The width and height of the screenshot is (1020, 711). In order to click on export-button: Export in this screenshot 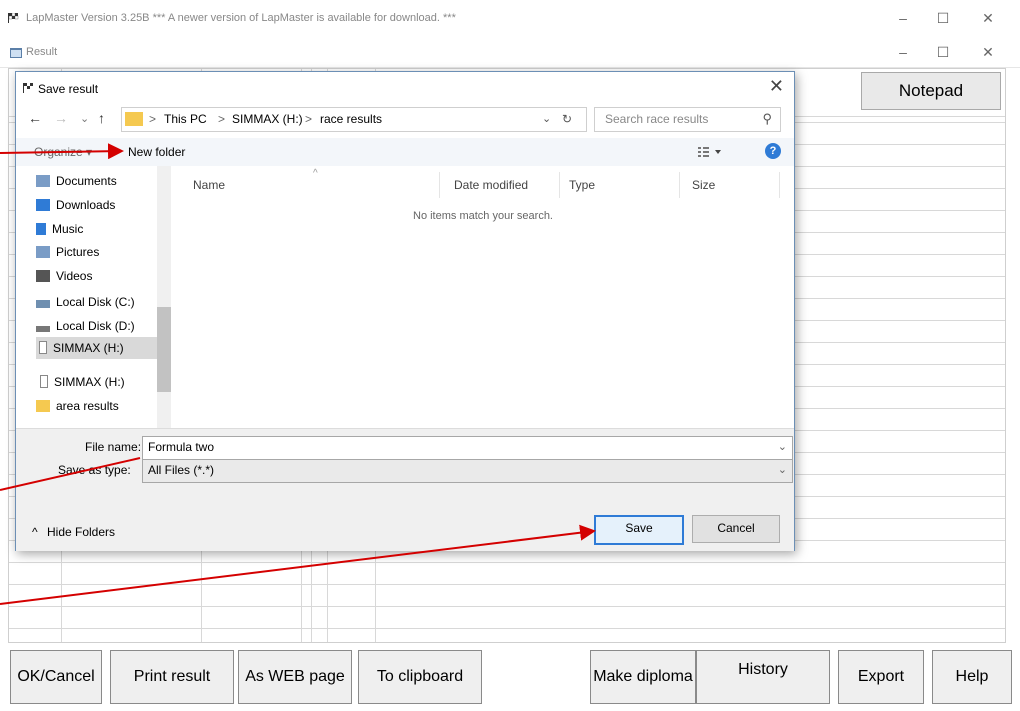, I will do `click(881, 677)`.